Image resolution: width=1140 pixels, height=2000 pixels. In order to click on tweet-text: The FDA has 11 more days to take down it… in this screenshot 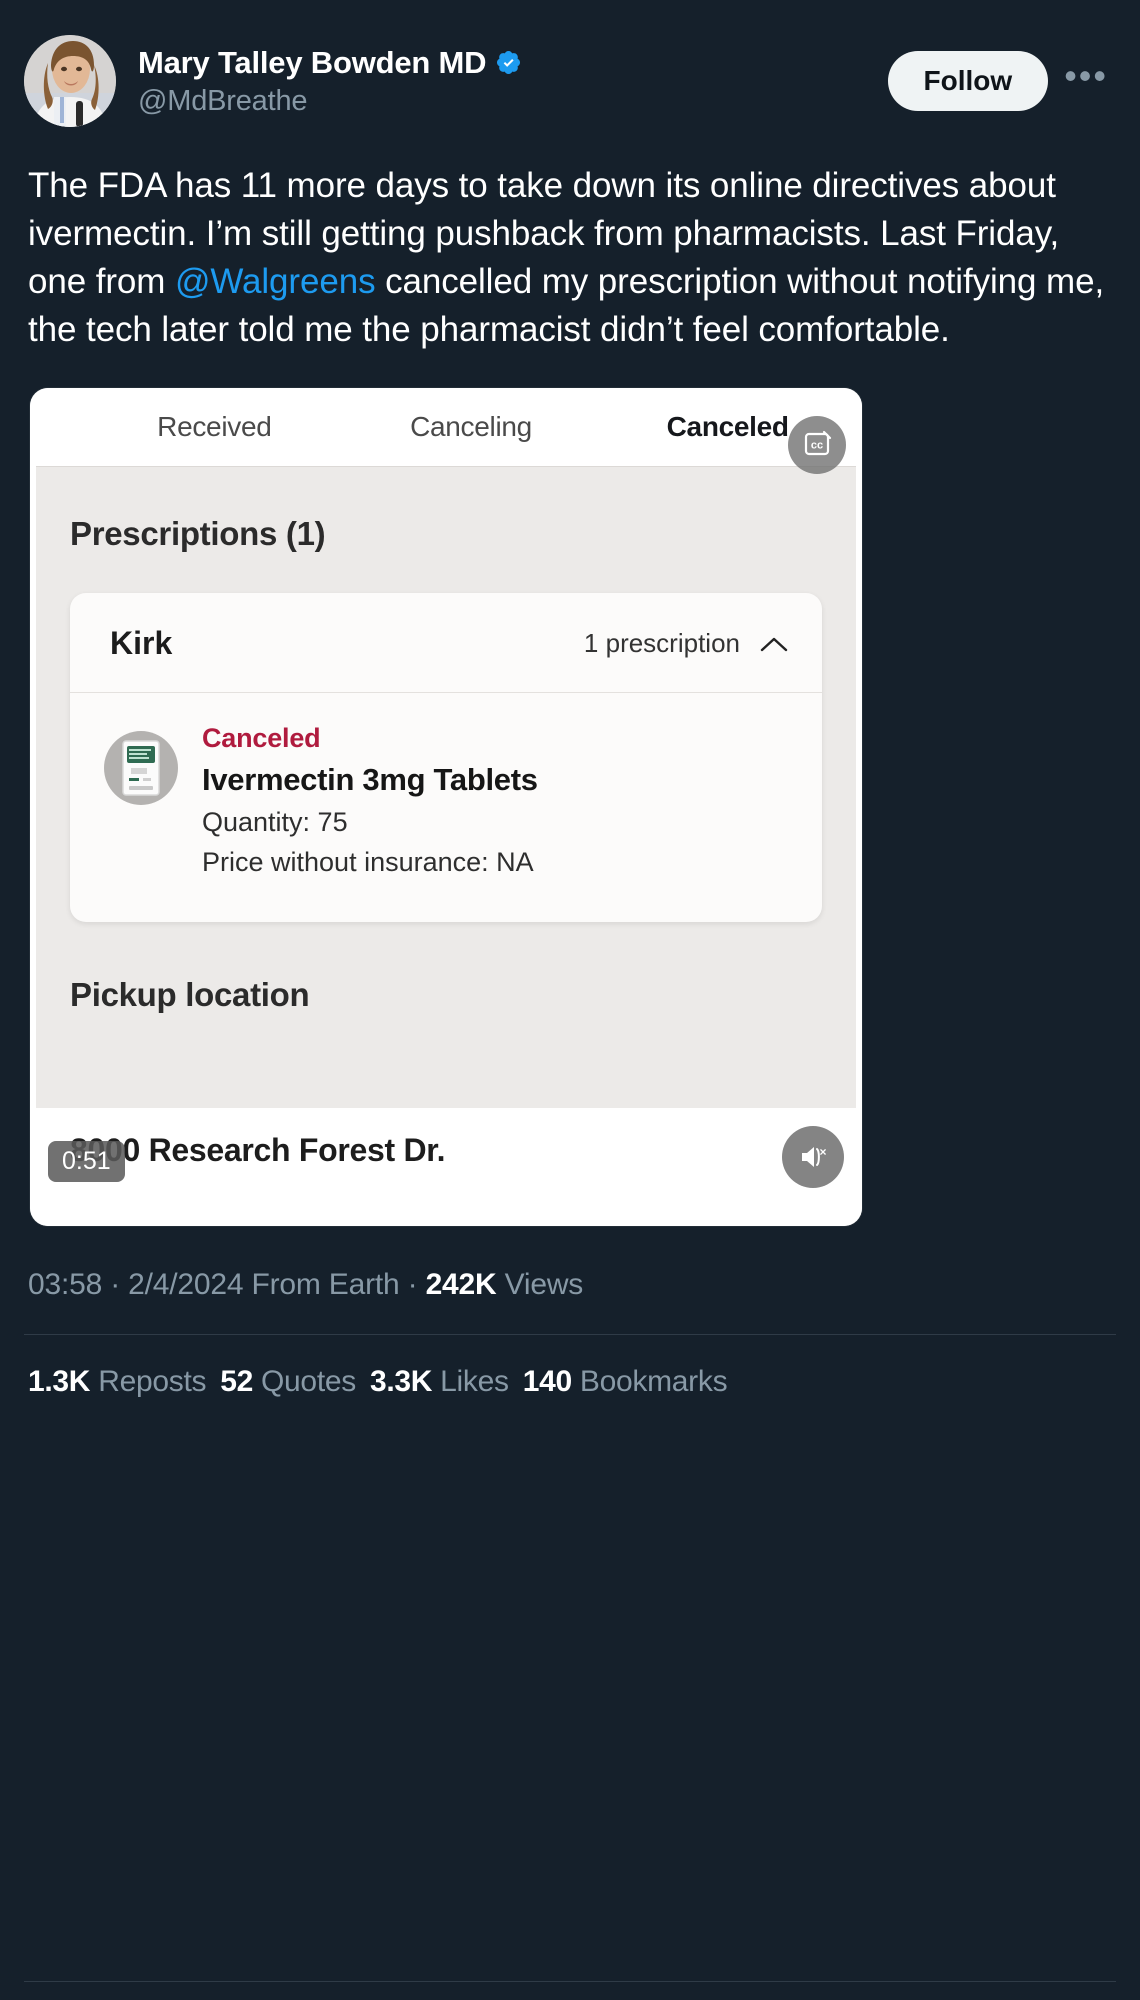, I will do `click(570, 247)`.